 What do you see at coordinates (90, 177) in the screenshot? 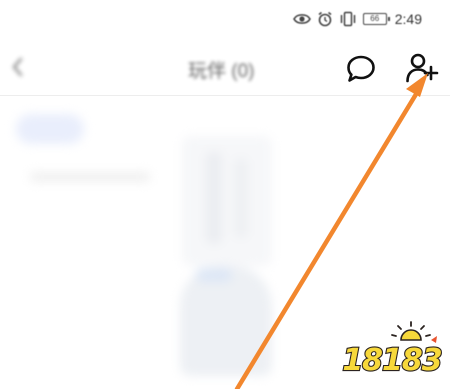
I see `placeholder-line` at bounding box center [90, 177].